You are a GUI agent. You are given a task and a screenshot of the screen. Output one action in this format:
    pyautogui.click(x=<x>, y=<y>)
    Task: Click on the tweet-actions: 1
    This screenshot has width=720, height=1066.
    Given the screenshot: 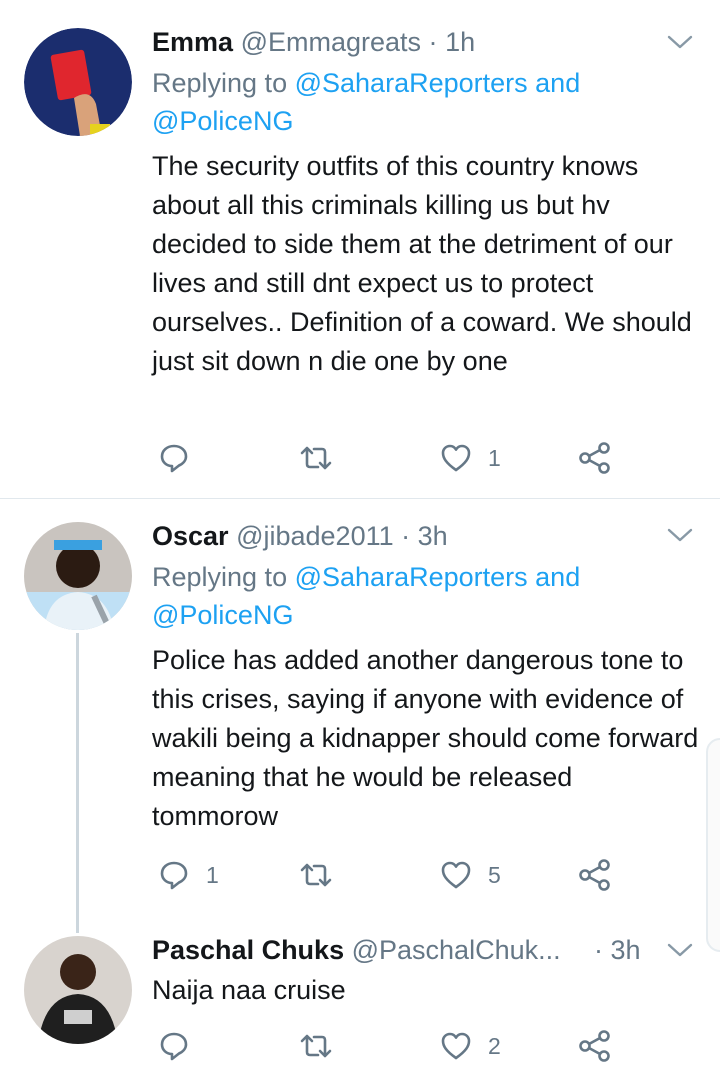 What is the action you would take?
    pyautogui.click(x=392, y=458)
    